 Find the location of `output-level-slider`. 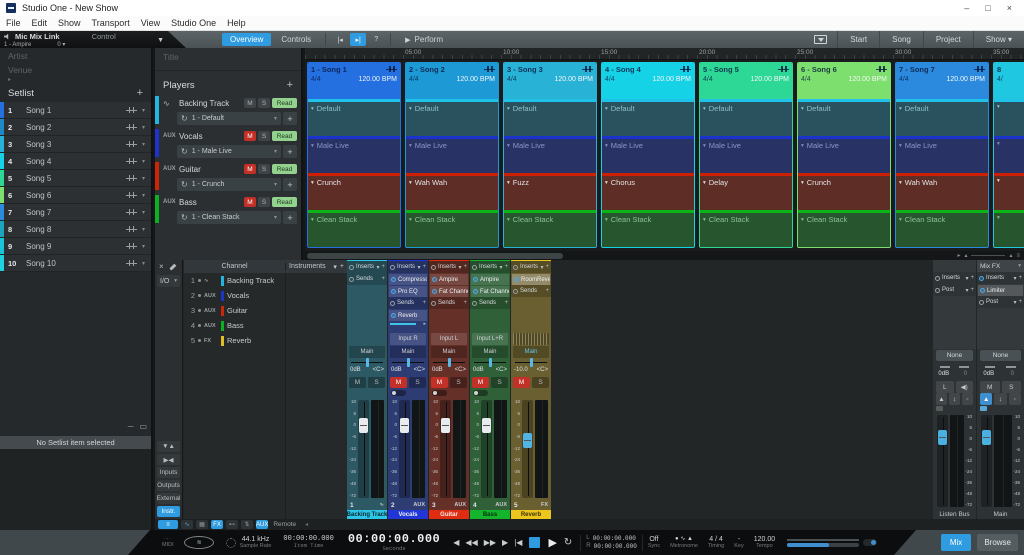

output-level-slider is located at coordinates (823, 542).